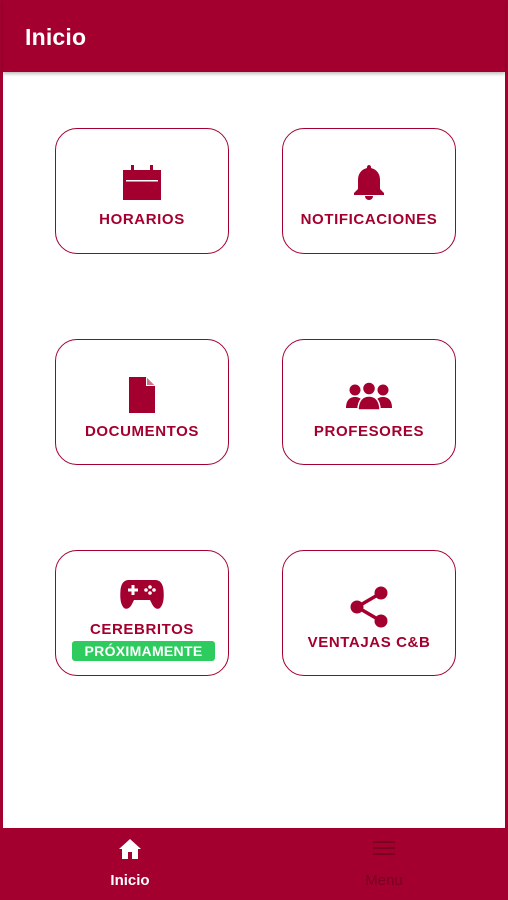 This screenshot has height=900, width=508. Describe the element at coordinates (142, 395) in the screenshot. I see `document-icon` at that location.